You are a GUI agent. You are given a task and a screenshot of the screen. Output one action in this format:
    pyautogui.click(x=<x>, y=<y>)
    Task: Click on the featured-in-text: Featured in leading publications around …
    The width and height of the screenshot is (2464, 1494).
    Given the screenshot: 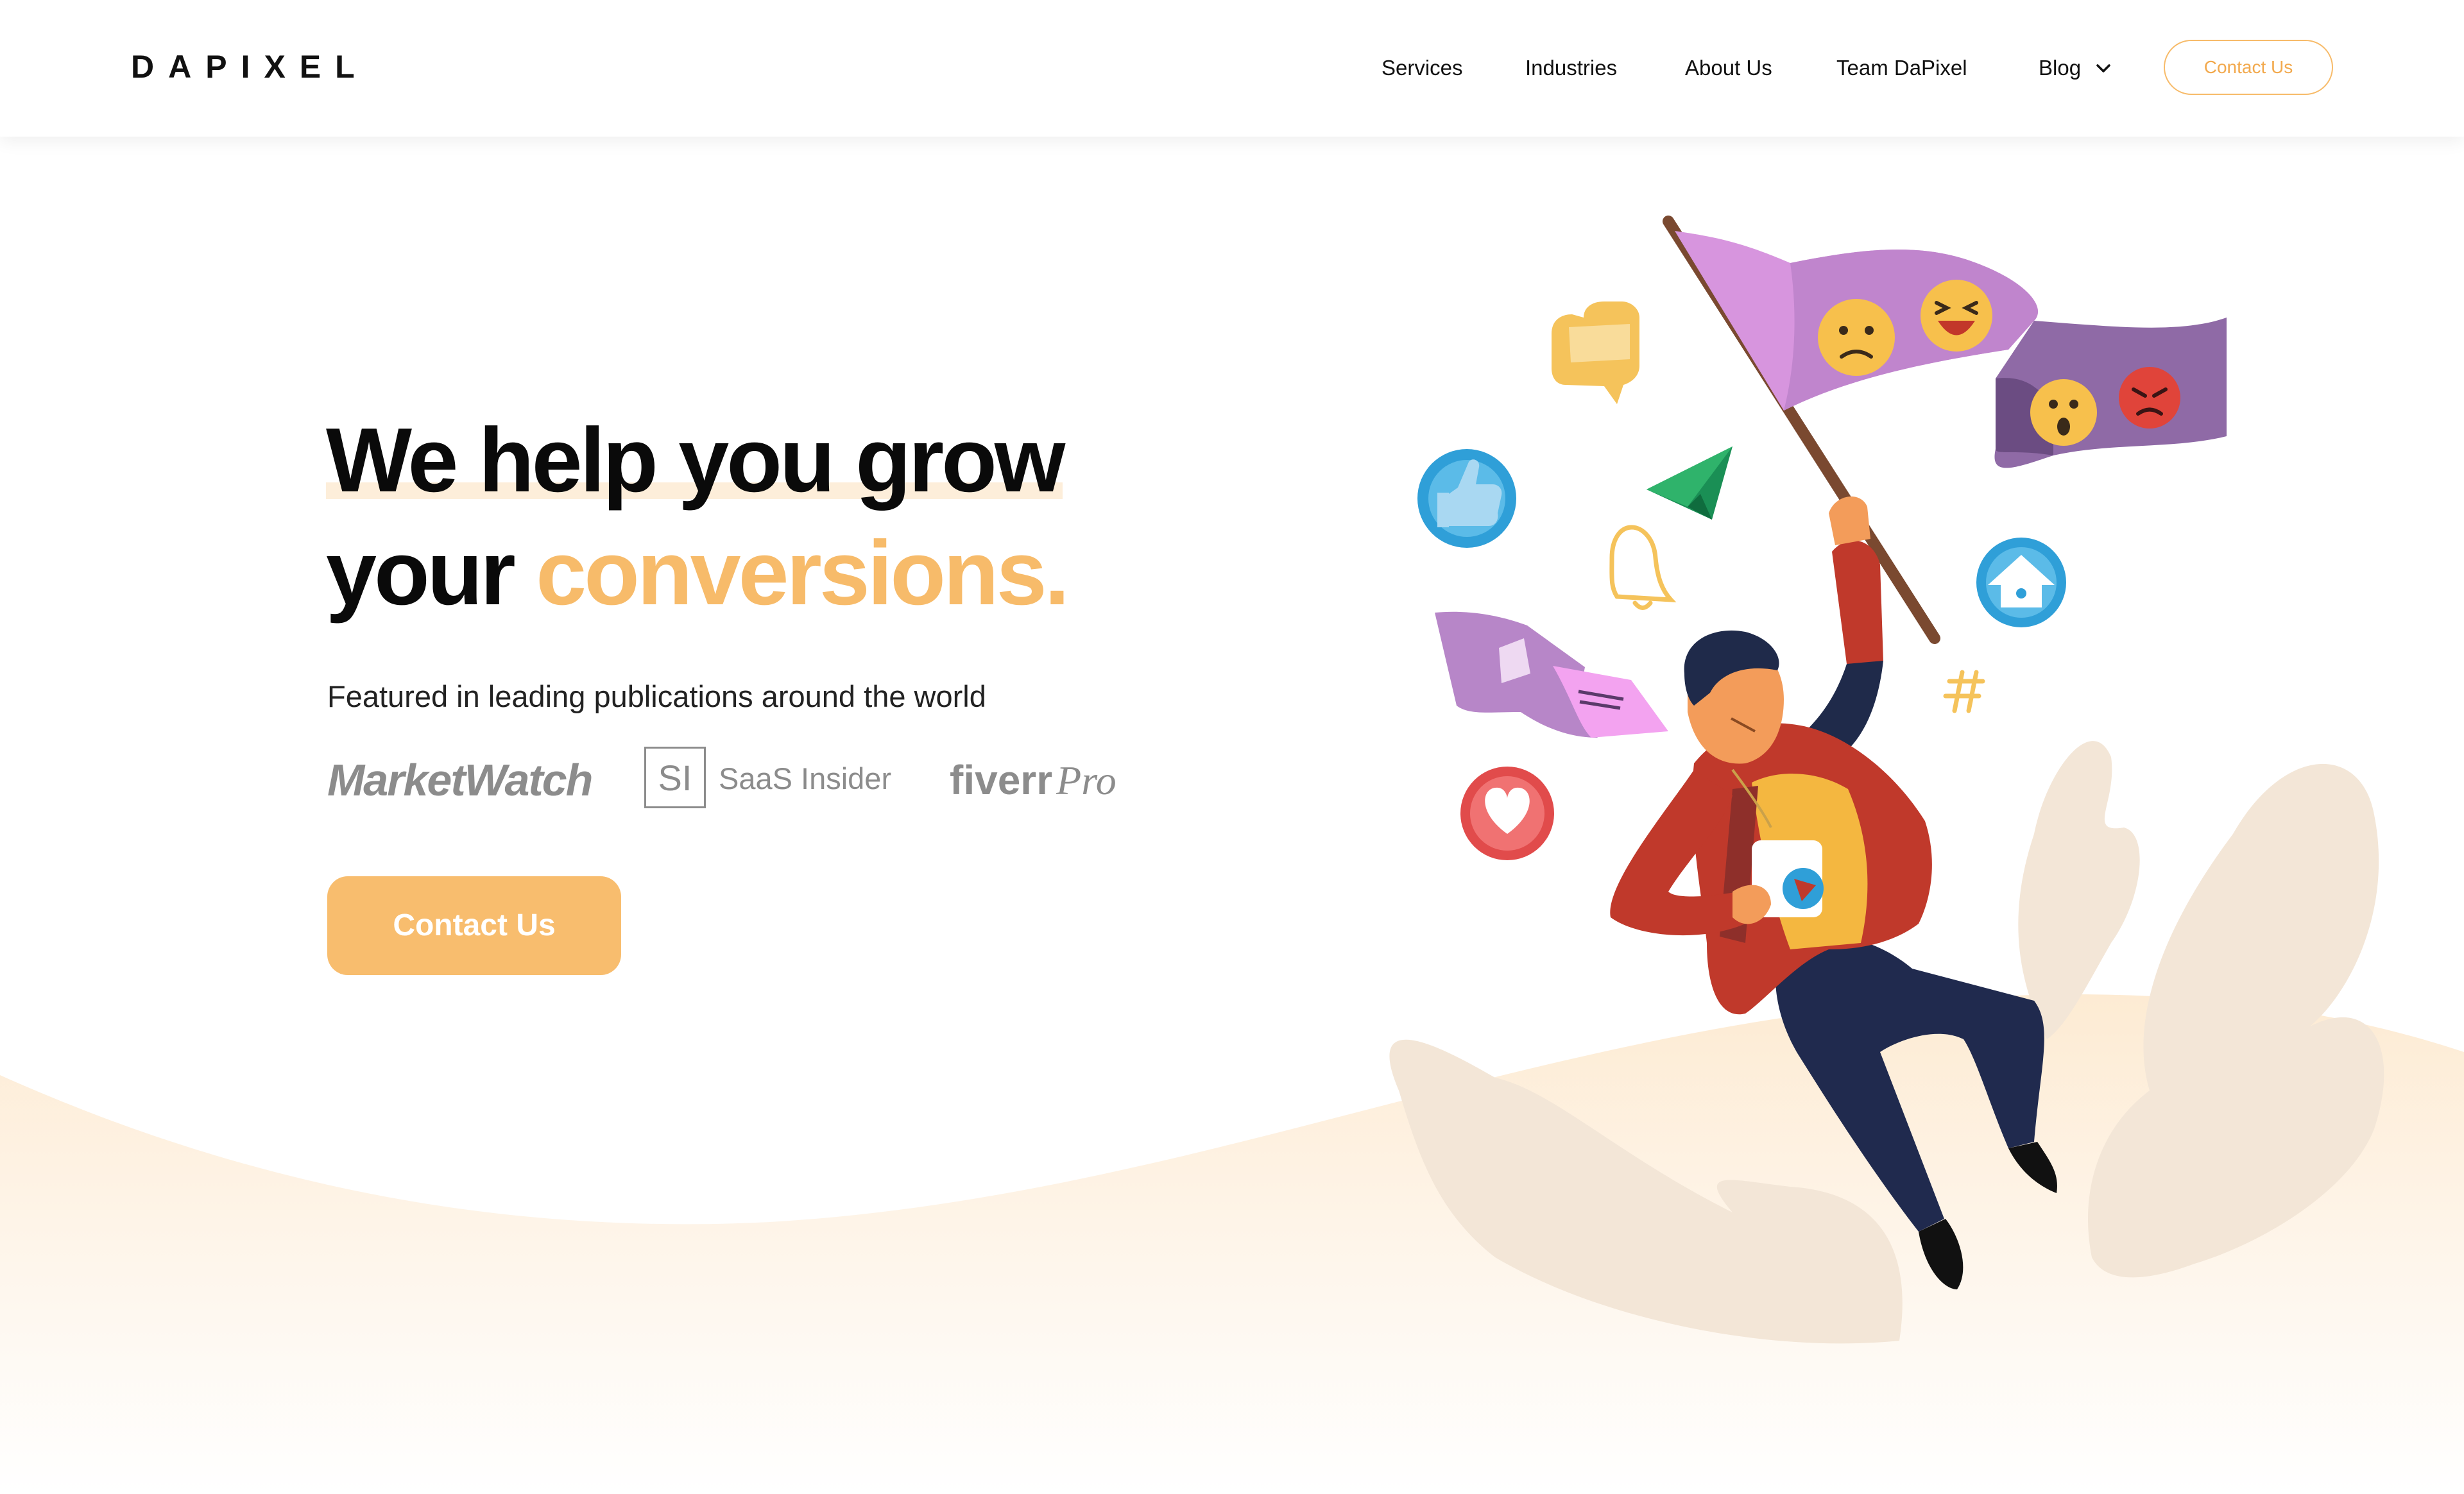 What is the action you would take?
    pyautogui.click(x=657, y=696)
    